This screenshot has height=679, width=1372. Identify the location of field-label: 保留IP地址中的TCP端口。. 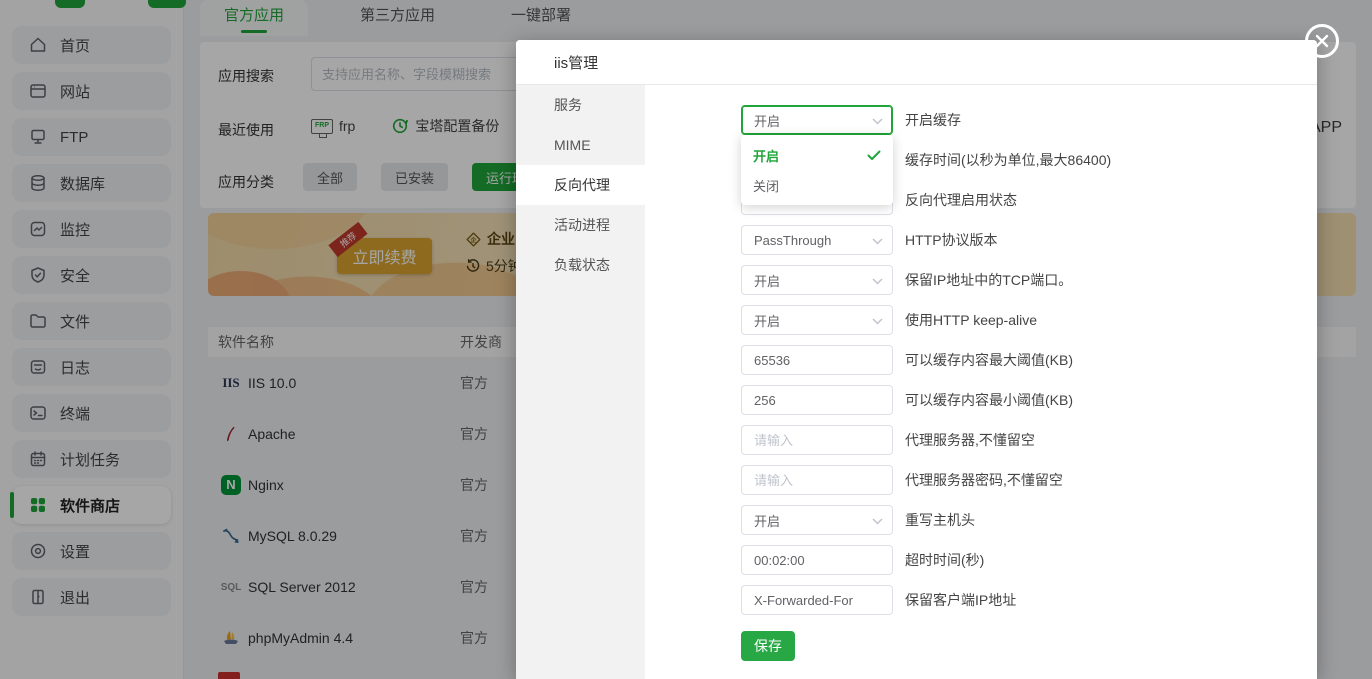
(989, 280).